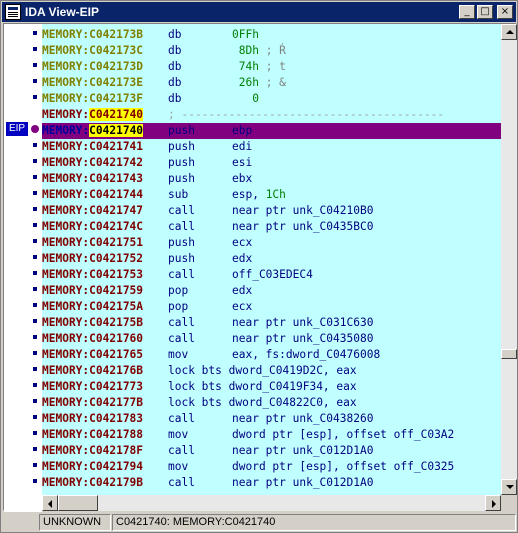 Image resolution: width=518 pixels, height=533 pixels. I want to click on listing-line: MEMORY:C042179B call near ptr unk_C012D1A0, so click(271, 483).